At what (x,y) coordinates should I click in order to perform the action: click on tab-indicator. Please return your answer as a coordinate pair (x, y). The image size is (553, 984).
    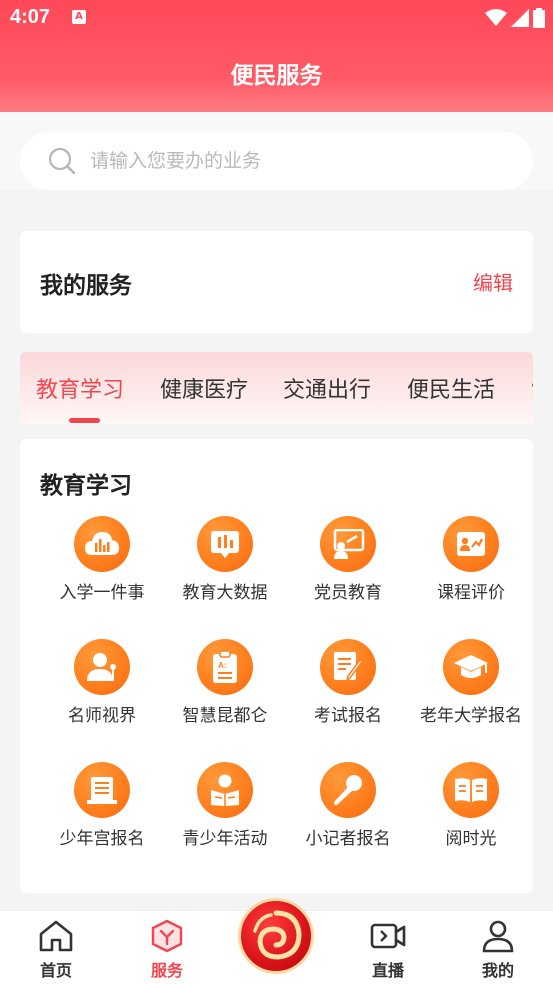
    Looking at the image, I should click on (84, 420).